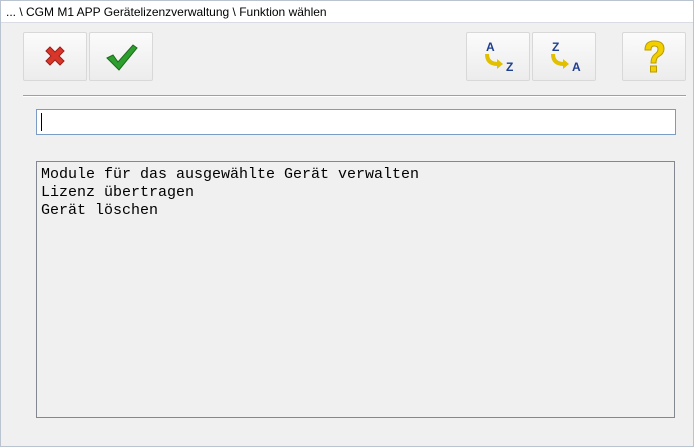 The width and height of the screenshot is (694, 447). What do you see at coordinates (356, 122) in the screenshot?
I see `search-input` at bounding box center [356, 122].